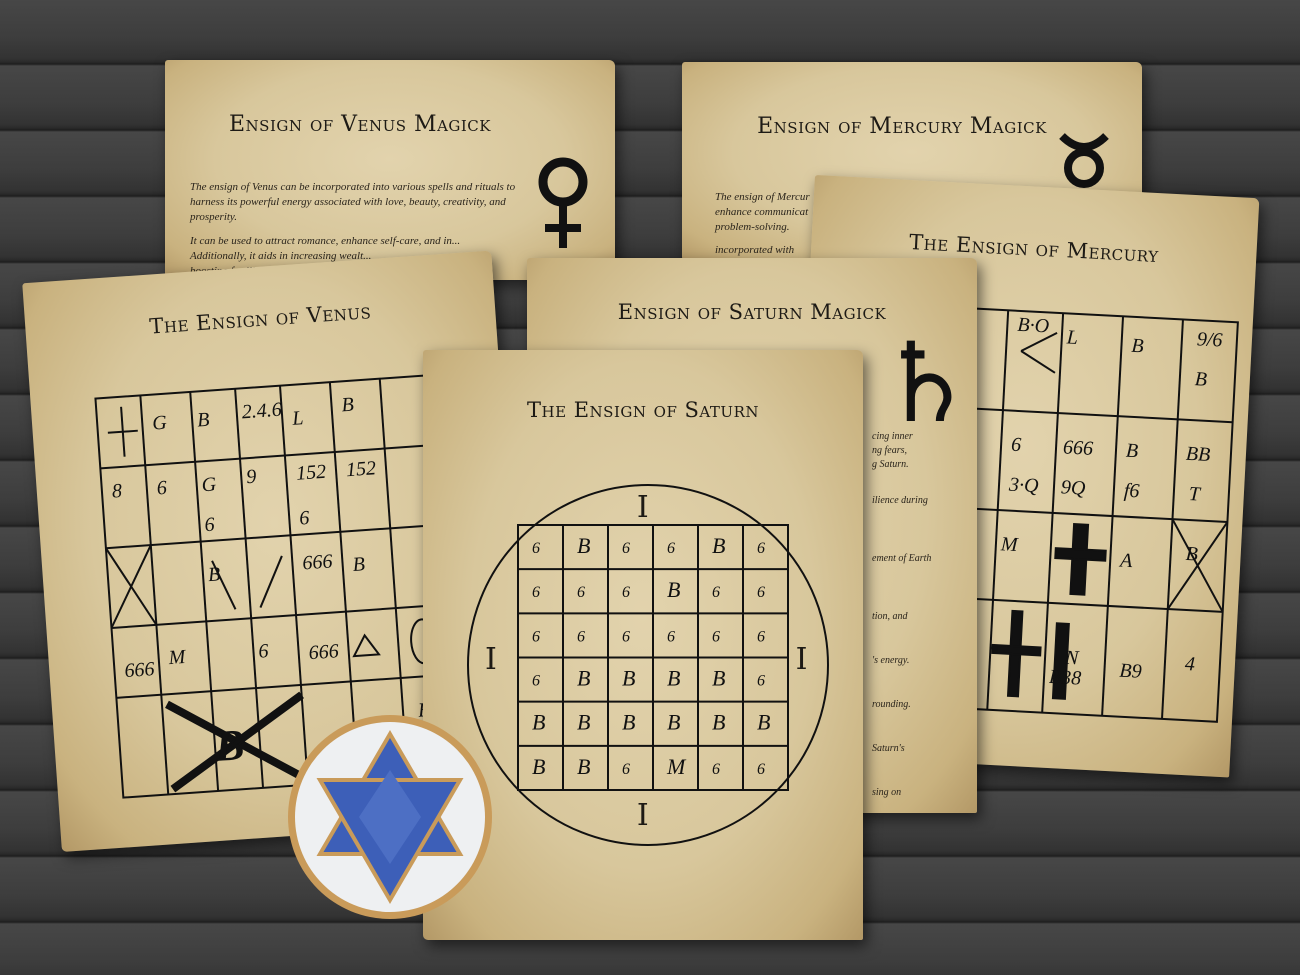 The width and height of the screenshot is (1300, 975). Describe the element at coordinates (892, 436) in the screenshot. I see `text-fragment: cing inner` at that location.